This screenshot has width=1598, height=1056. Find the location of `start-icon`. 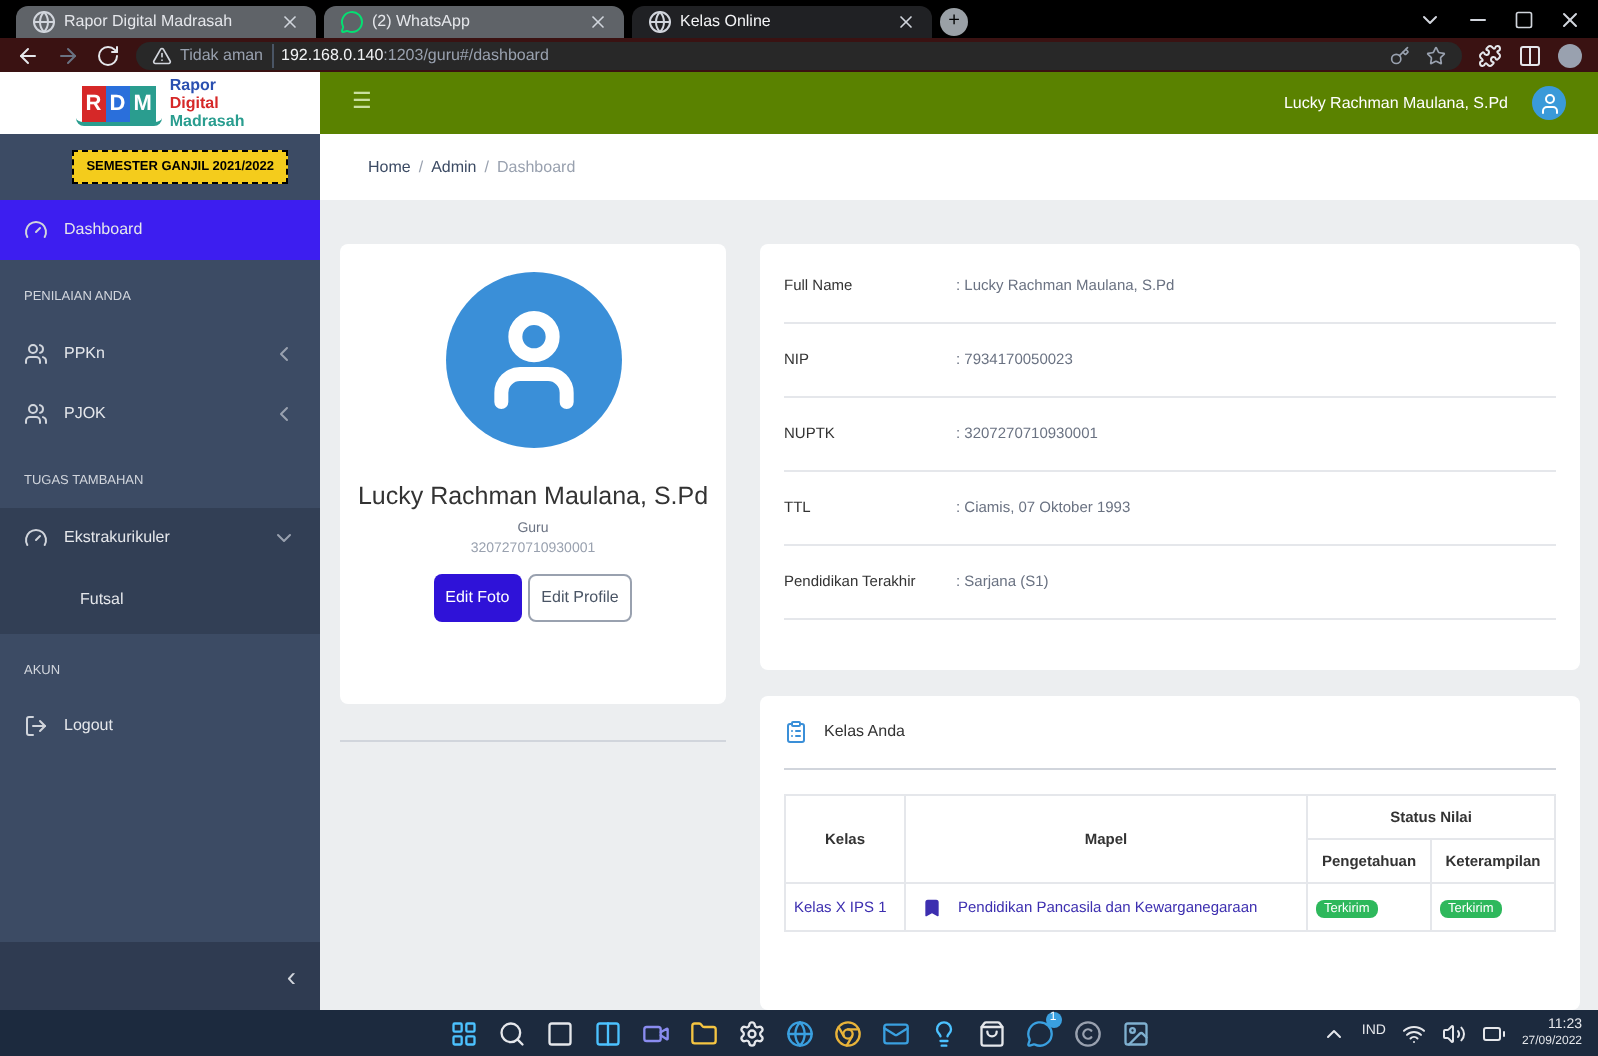

start-icon is located at coordinates (463, 1033).